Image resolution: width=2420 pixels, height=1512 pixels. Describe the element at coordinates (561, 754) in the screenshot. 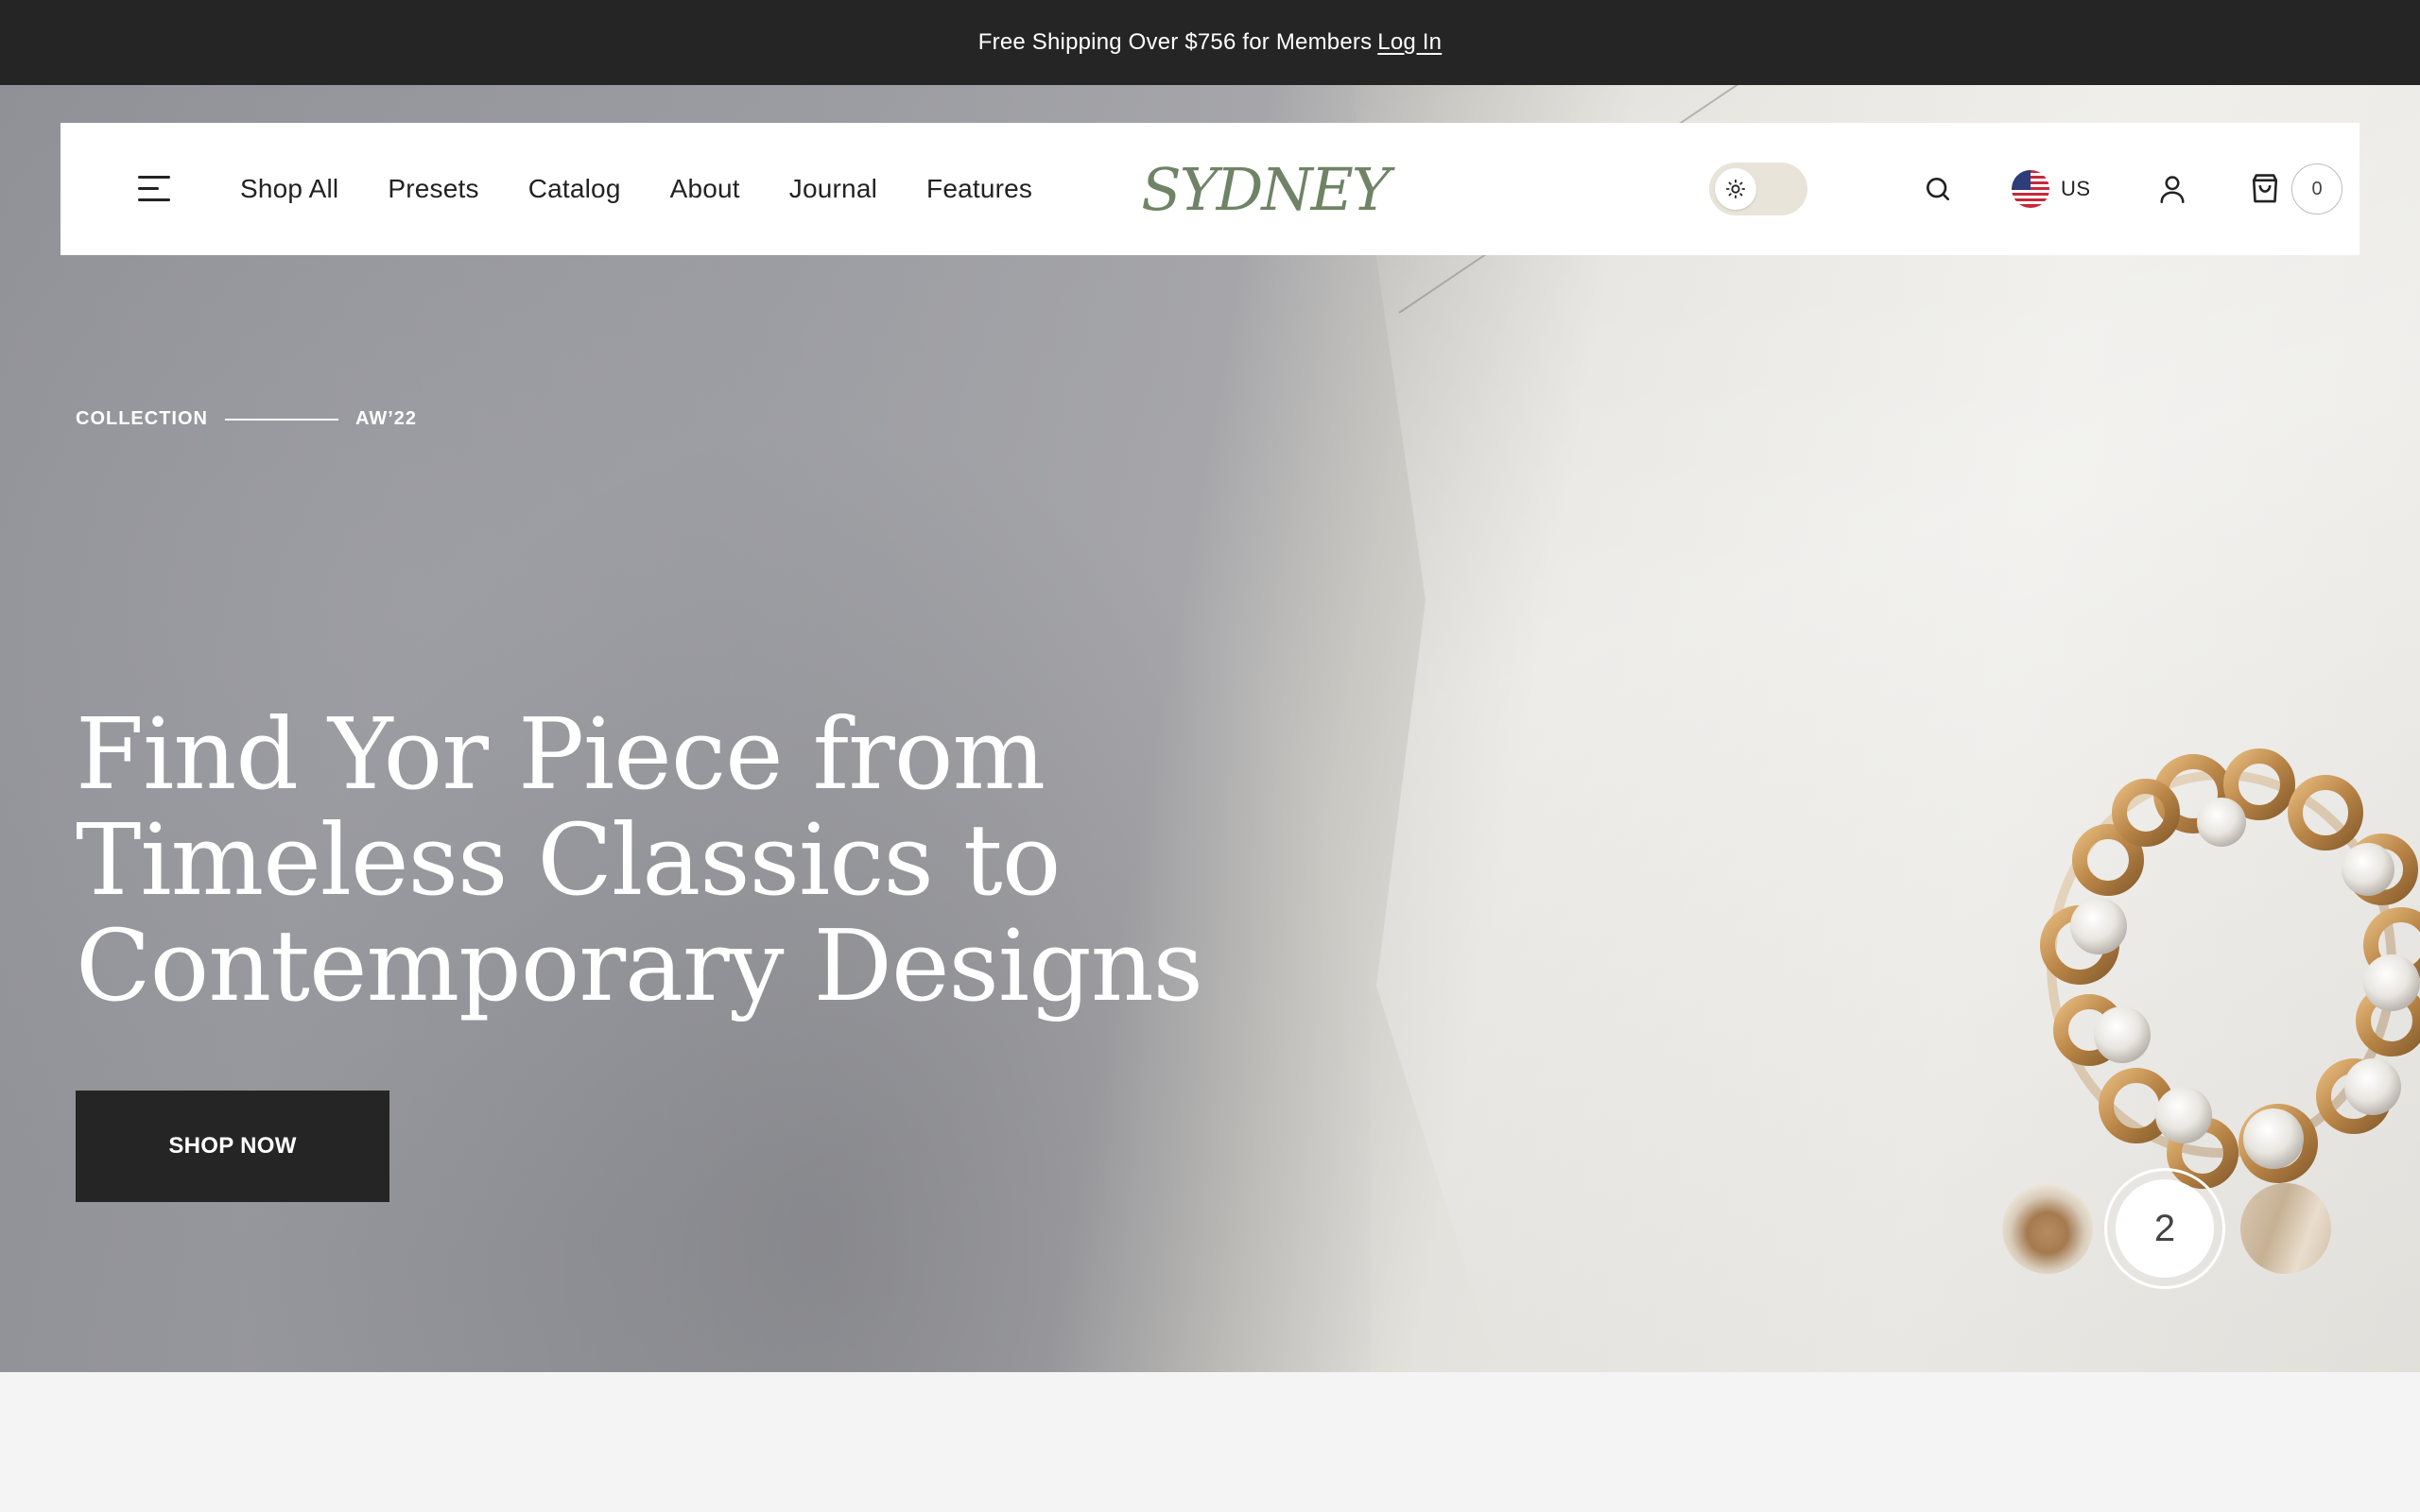

I see `headline-line-1: Find Yor Piece from` at that location.